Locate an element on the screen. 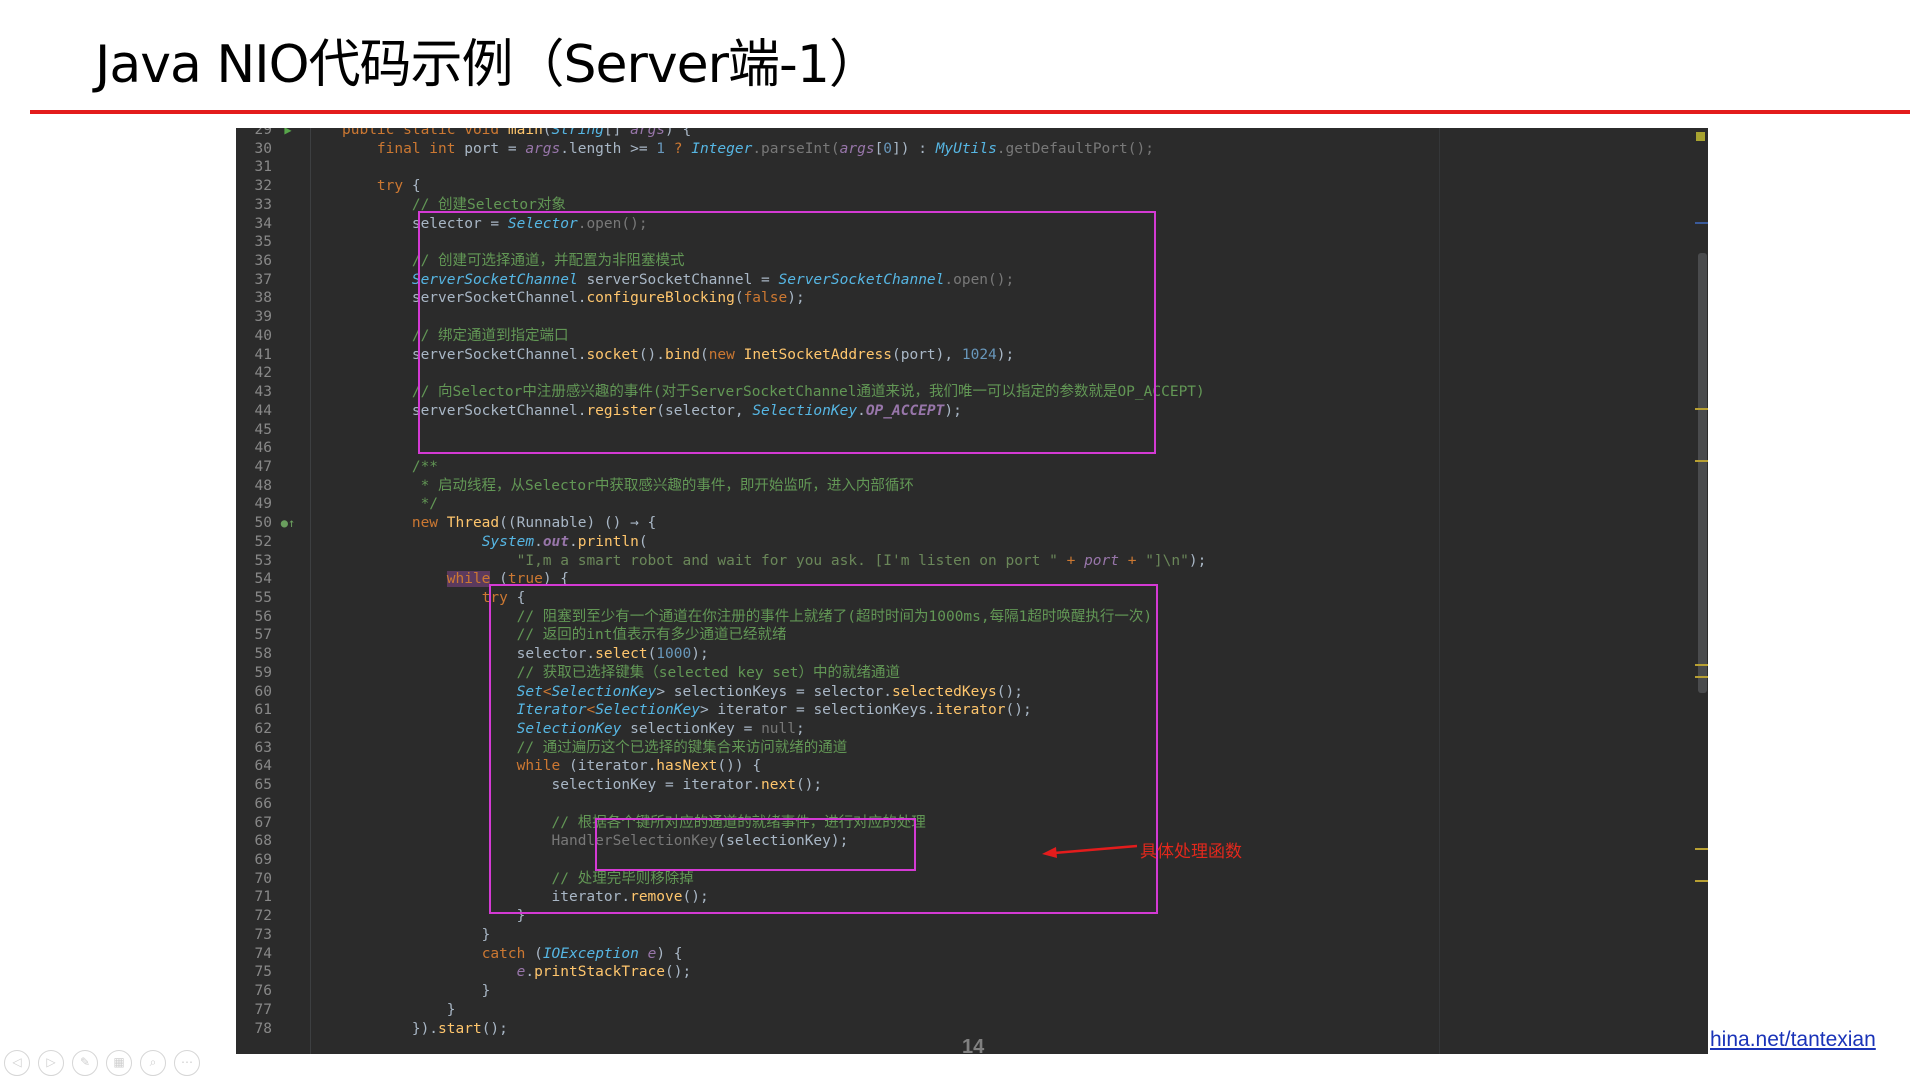 Image resolution: width=1920 pixels, height=1078 pixels. code-line: 72 } is located at coordinates (721, 916).